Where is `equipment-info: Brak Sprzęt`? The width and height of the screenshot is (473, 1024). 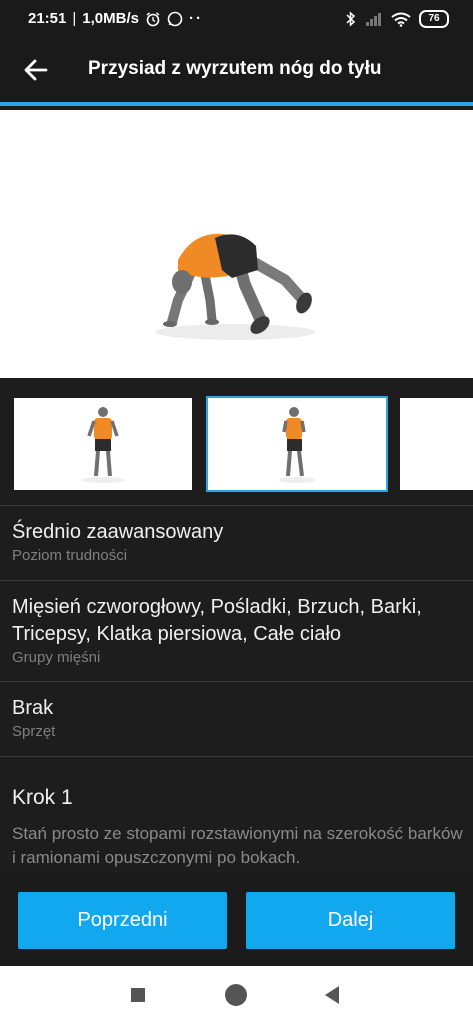 equipment-info: Brak Sprzęt is located at coordinates (237, 717).